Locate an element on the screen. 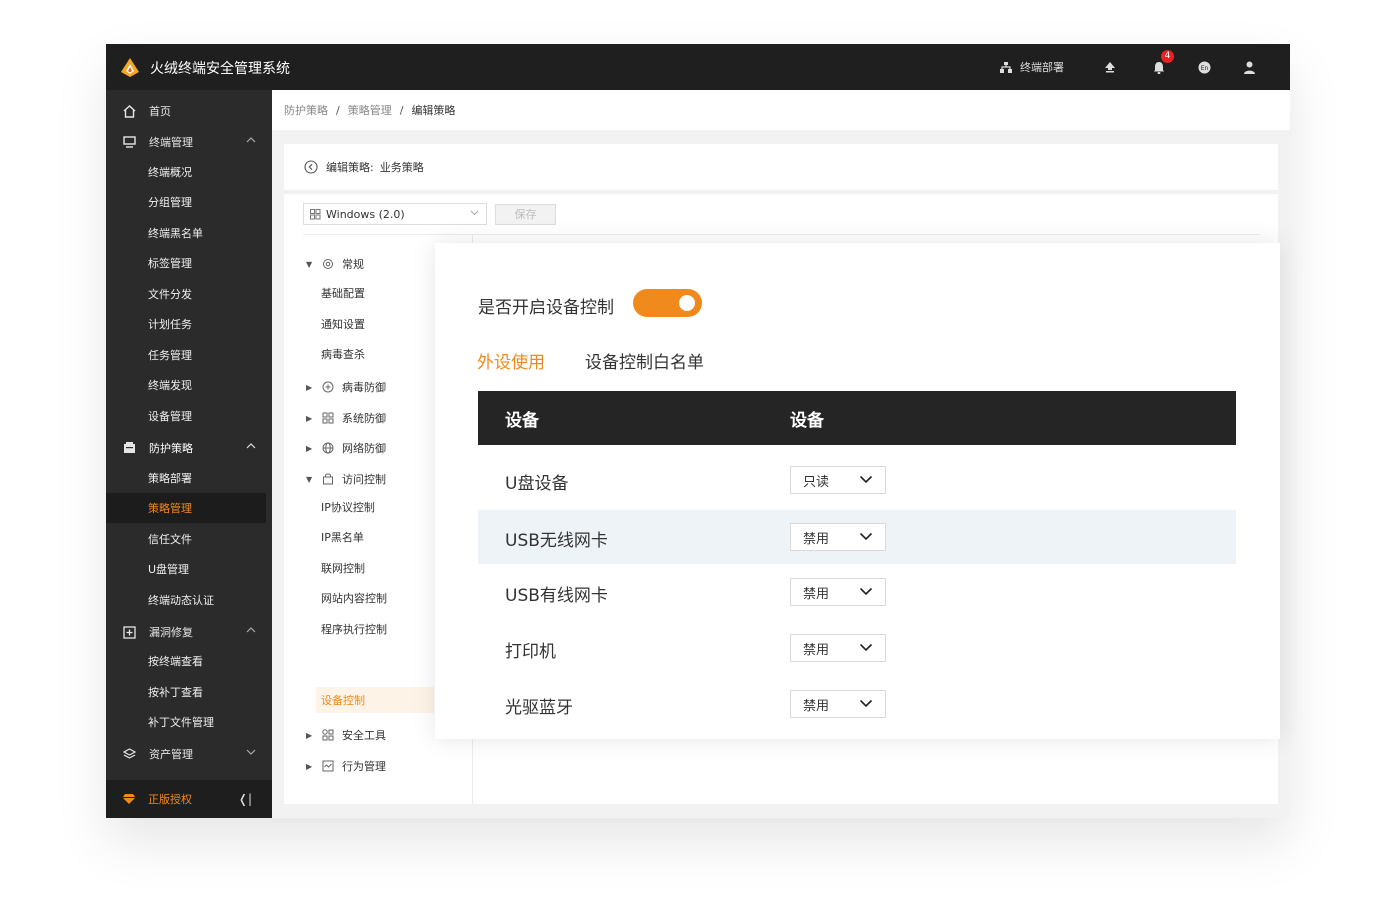 Image resolution: width=1400 pixels, height=908 pixels. language-icon: En is located at coordinates (1204, 67).